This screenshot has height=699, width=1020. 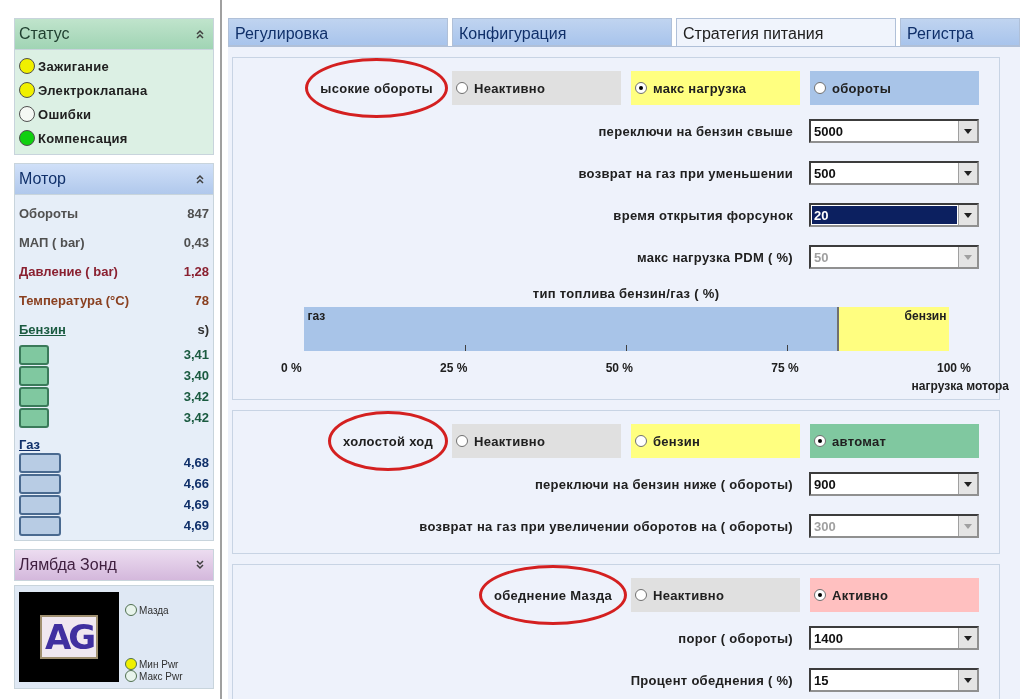 What do you see at coordinates (606, 526) in the screenshot?
I see `field-label: возврат на газ при увеличении оборотов на ( обороты)` at bounding box center [606, 526].